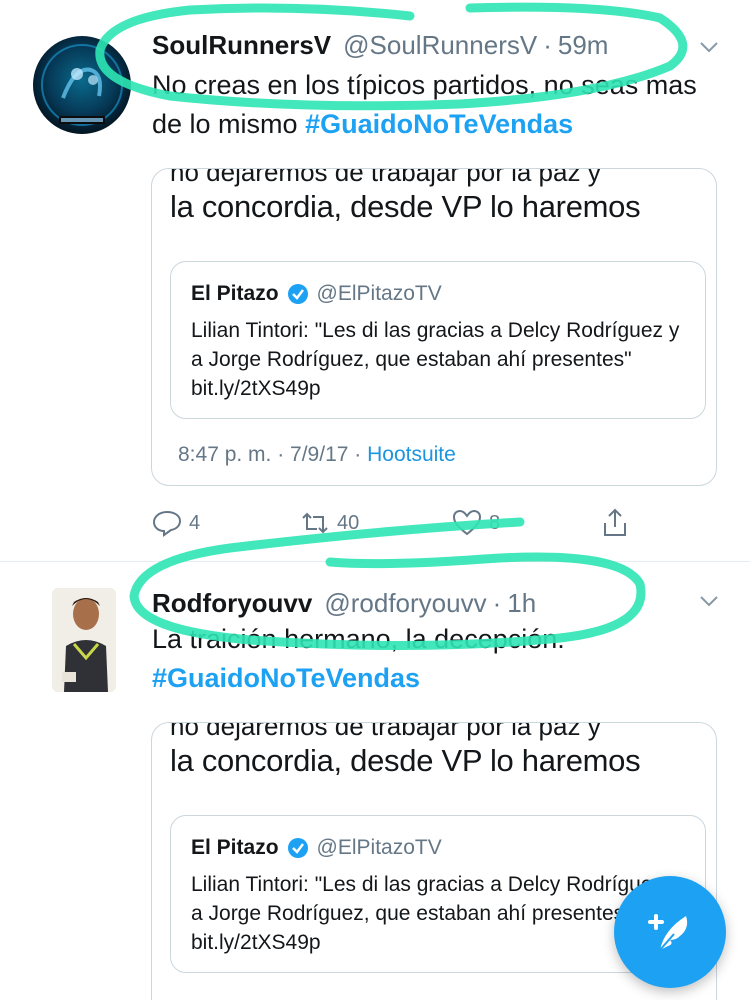 This screenshot has height=1000, width=750. What do you see at coordinates (348, 522) in the screenshot?
I see `retweet-count: 40` at bounding box center [348, 522].